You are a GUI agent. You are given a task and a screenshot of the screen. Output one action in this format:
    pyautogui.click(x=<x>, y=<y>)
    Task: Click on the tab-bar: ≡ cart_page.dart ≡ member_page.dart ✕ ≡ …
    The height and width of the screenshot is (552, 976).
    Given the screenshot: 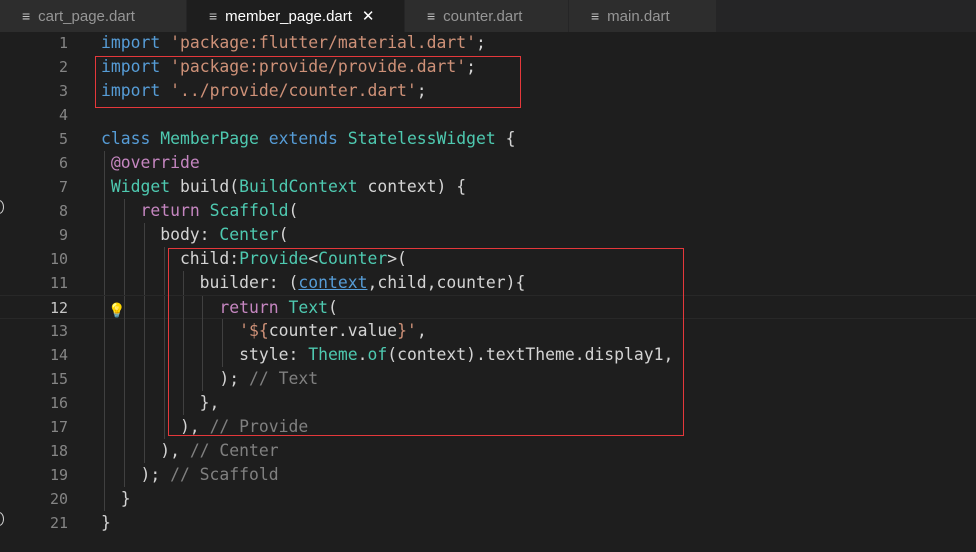 What is the action you would take?
    pyautogui.click(x=488, y=16)
    